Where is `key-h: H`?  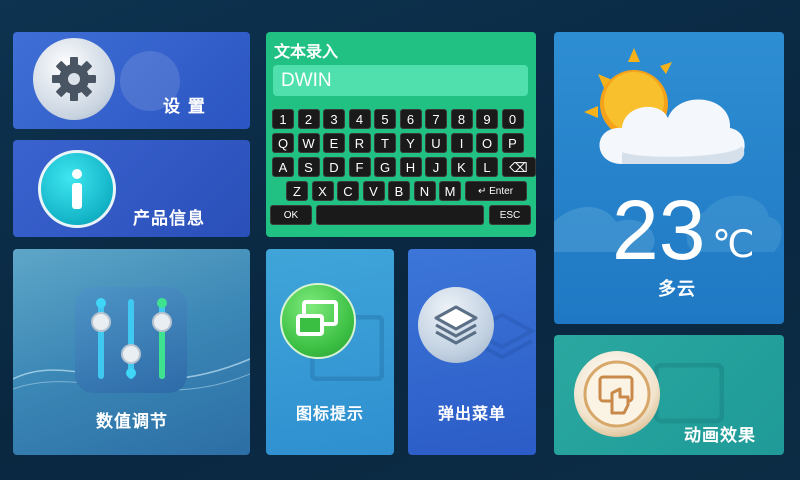
key-h: H is located at coordinates (410, 167).